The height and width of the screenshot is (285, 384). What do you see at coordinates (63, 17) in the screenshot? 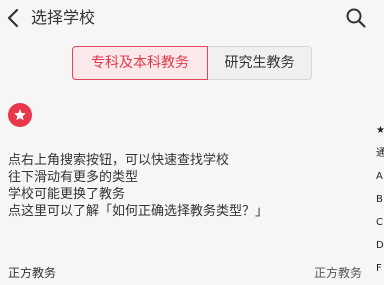
I see `page-title: 选择学校` at bounding box center [63, 17].